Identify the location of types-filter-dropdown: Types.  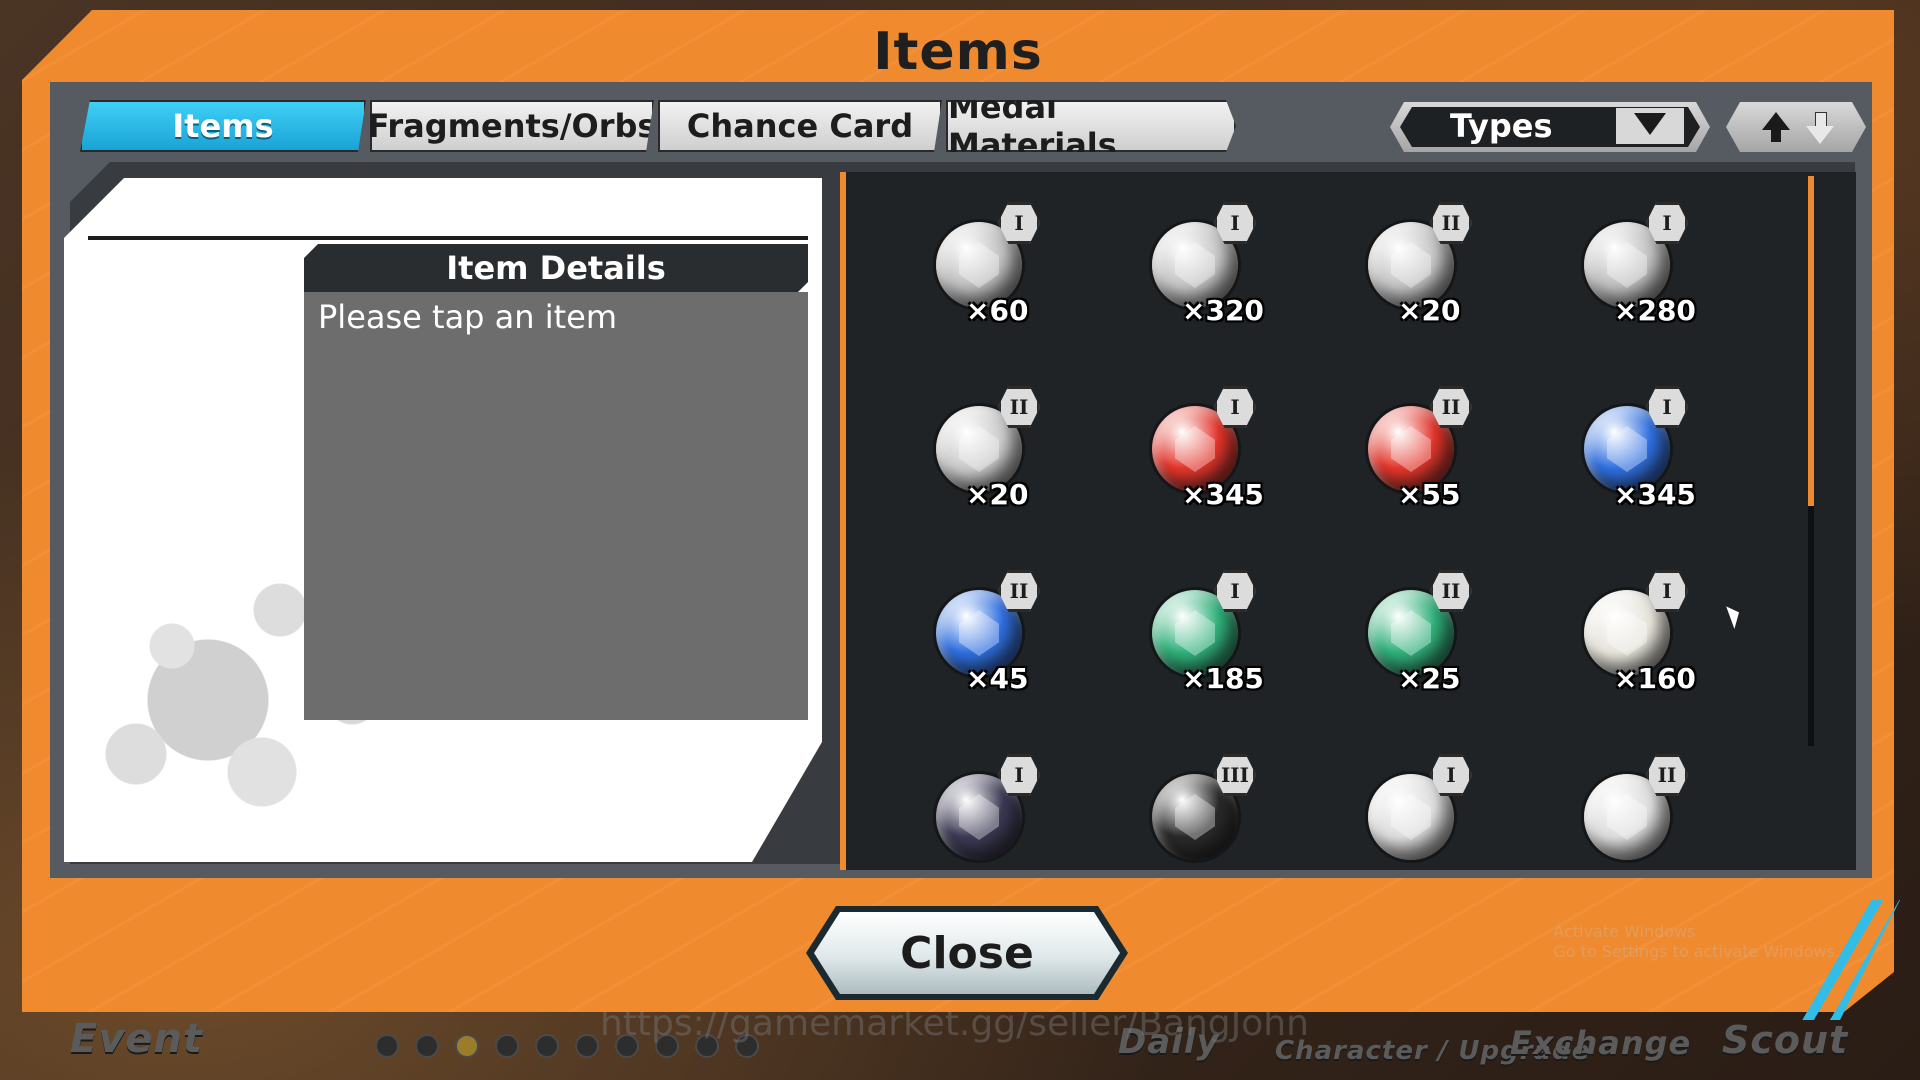
(1550, 127).